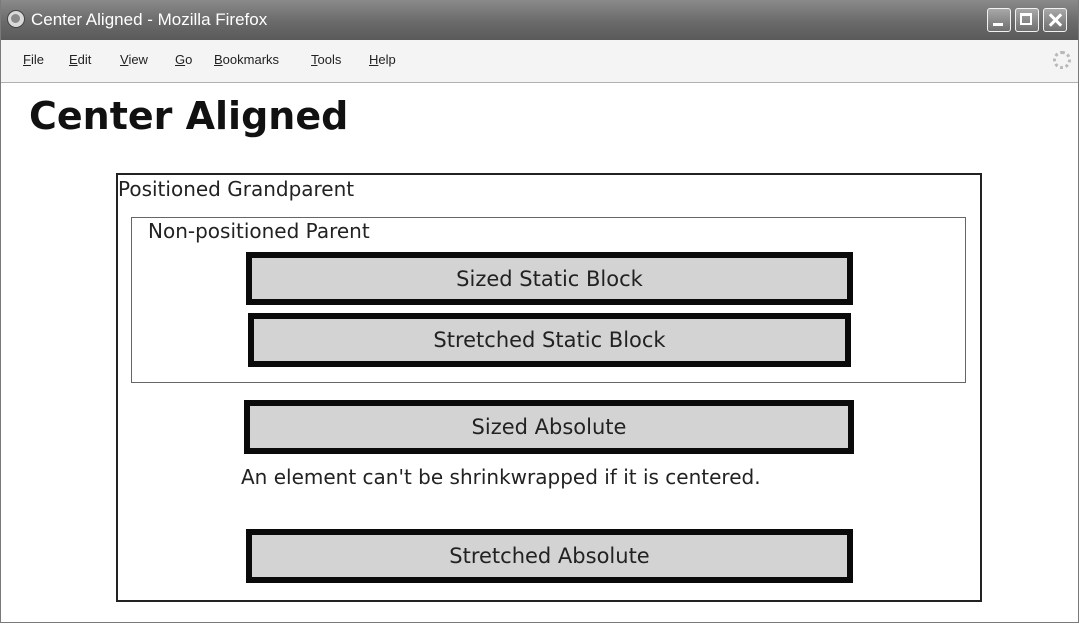 This screenshot has width=1079, height=623. What do you see at coordinates (539, 20) in the screenshot?
I see `title-bar: Center Aligned - Mozilla Firefox` at bounding box center [539, 20].